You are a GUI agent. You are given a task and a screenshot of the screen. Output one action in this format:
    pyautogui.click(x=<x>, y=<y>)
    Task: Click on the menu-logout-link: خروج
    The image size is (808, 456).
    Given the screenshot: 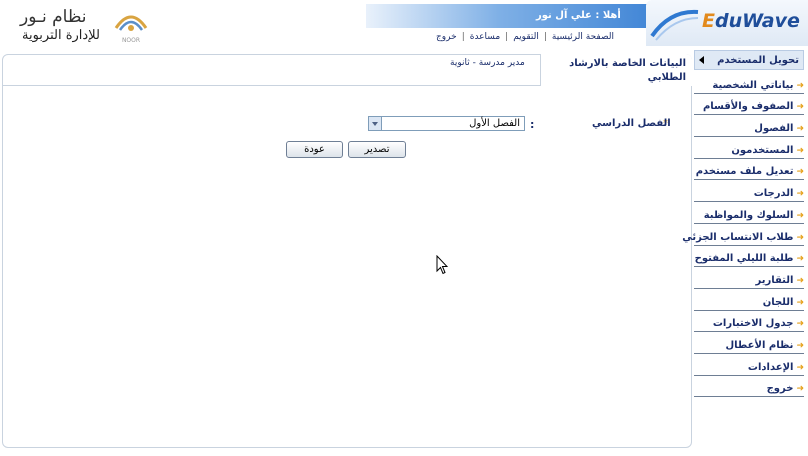 What is the action you would take?
    pyautogui.click(x=446, y=37)
    